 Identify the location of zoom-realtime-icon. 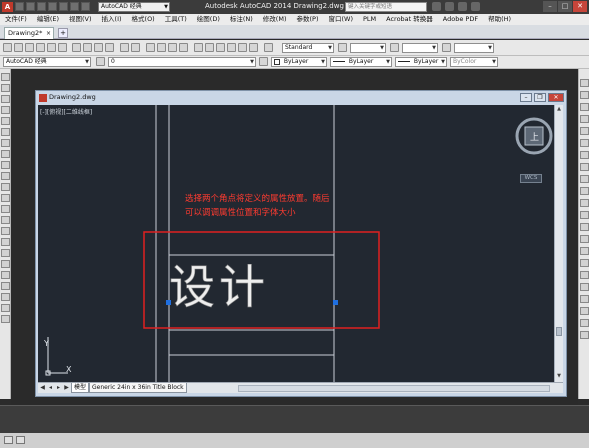
(161, 47).